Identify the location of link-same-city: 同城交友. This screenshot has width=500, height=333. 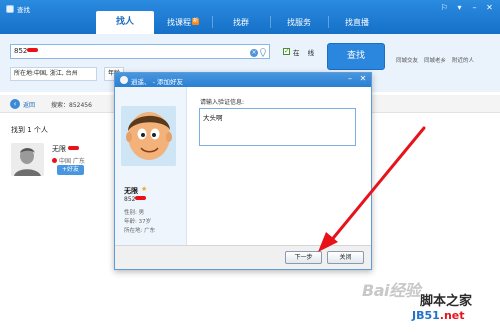
(407, 60).